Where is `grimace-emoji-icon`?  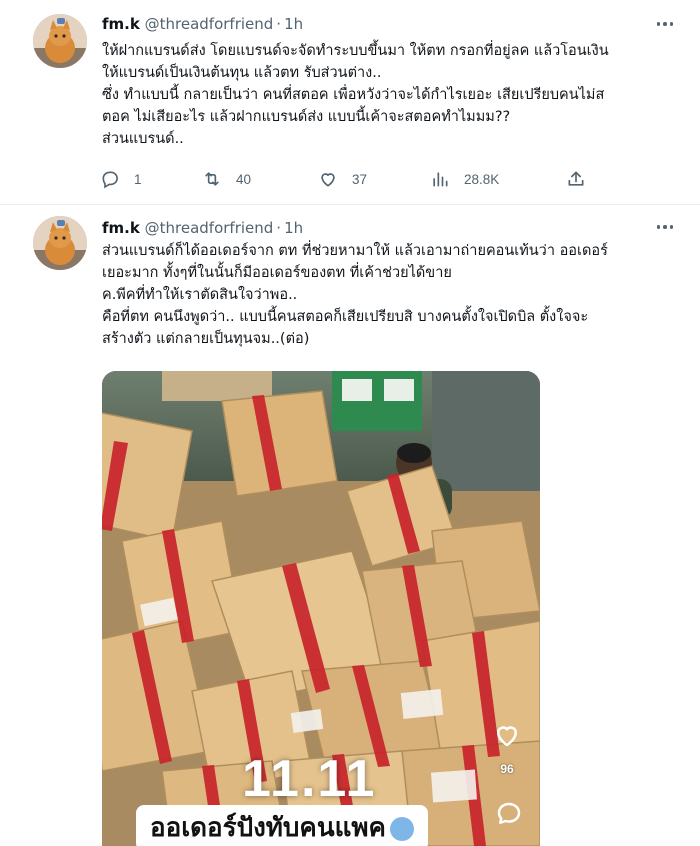
grimace-emoji-icon is located at coordinates (401, 828).